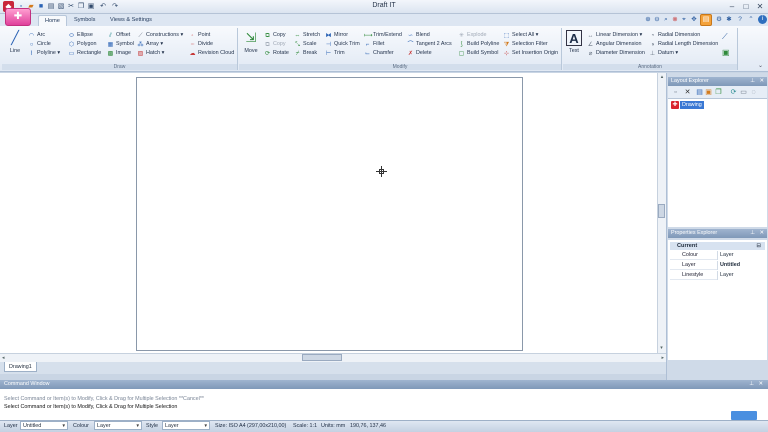 This screenshot has width=768, height=432. Describe the element at coordinates (648, 20) in the screenshot. I see `zoom-in-icon: ⊕` at that location.